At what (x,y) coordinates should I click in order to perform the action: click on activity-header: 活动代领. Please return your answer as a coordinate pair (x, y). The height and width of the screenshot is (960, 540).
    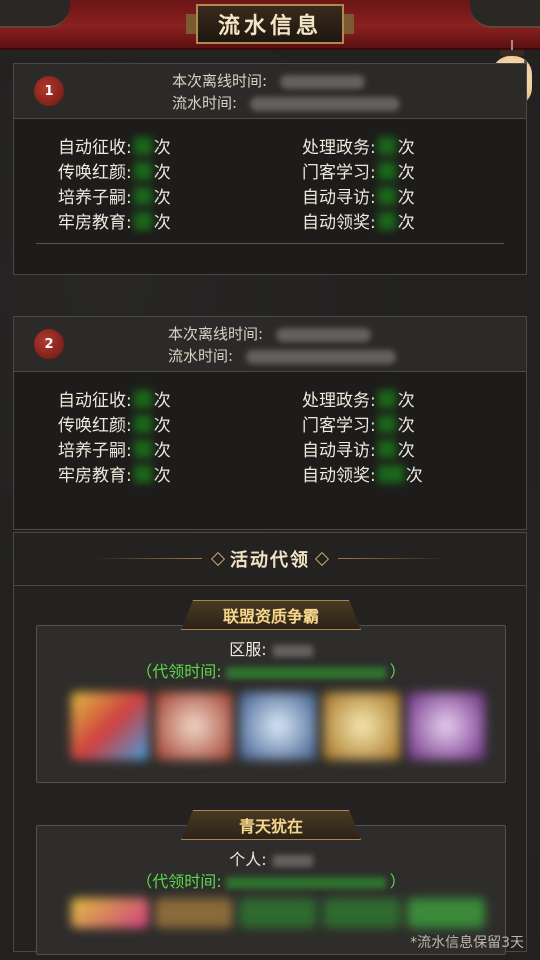
    Looking at the image, I should click on (270, 559).